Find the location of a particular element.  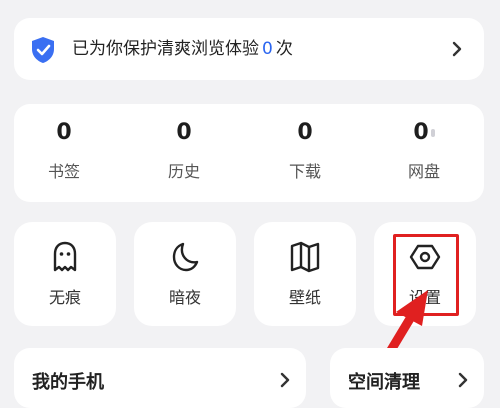

stat-label: 书签 is located at coordinates (63, 171).